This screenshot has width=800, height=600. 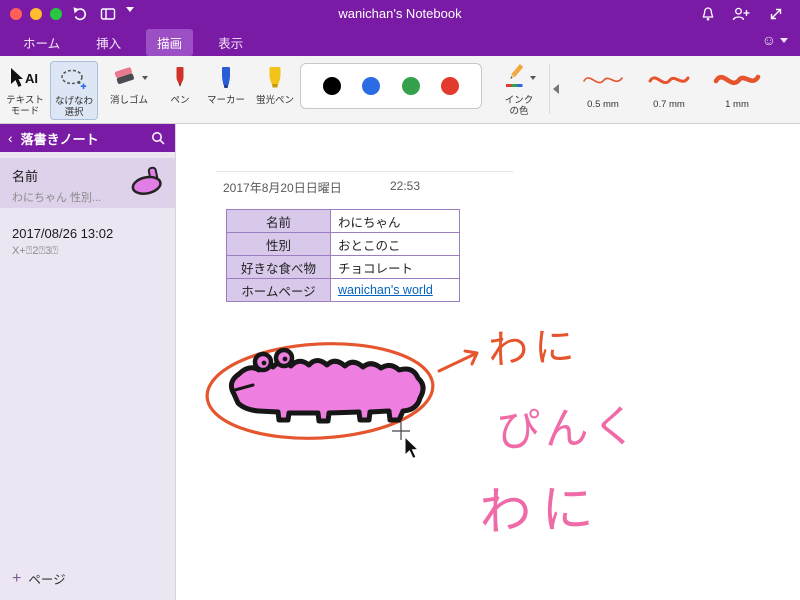 I want to click on window-title: wanichan's Notebook, so click(x=400, y=13).